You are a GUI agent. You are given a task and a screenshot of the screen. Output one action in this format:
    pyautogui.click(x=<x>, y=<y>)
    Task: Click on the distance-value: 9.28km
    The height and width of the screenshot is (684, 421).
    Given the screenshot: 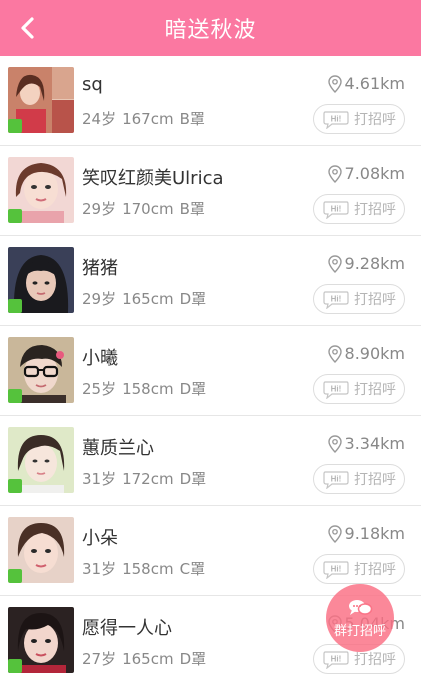 What is the action you would take?
    pyautogui.click(x=374, y=263)
    